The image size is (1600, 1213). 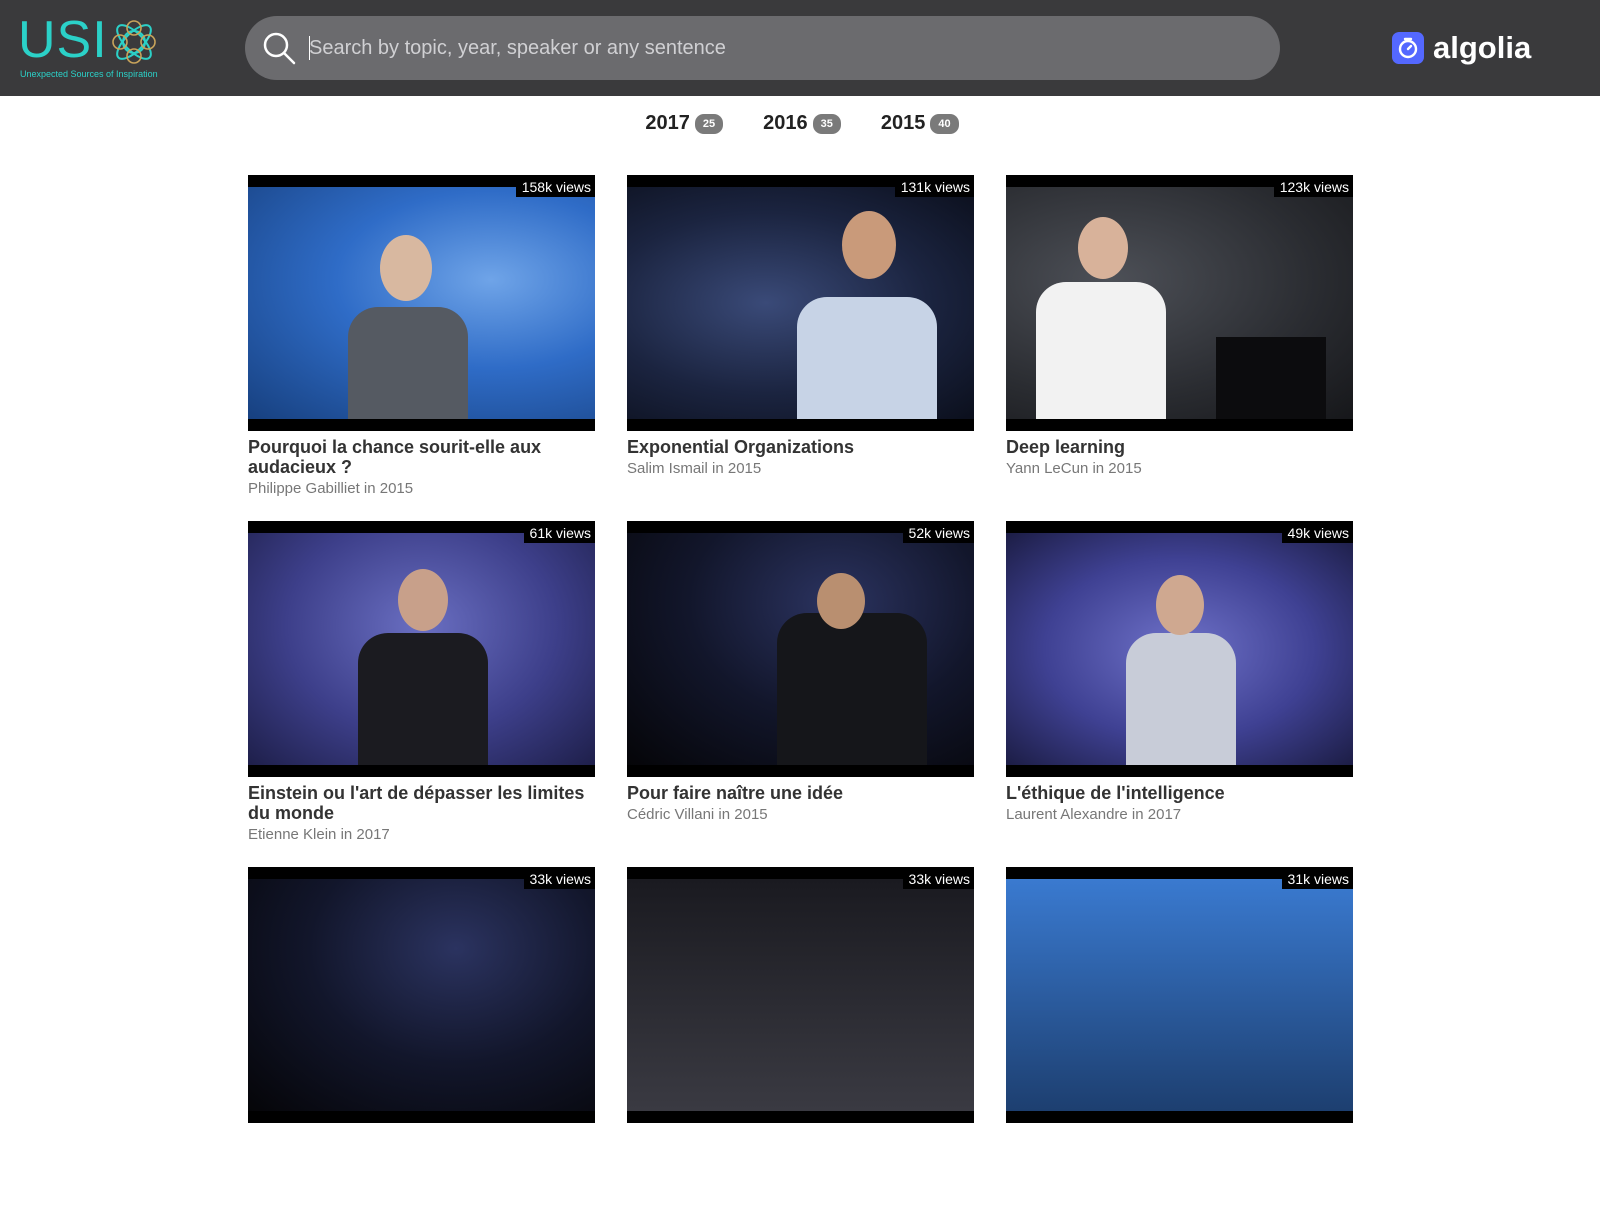 I want to click on talk-speaker-year: Cédric Villani in 2015, so click(x=697, y=814).